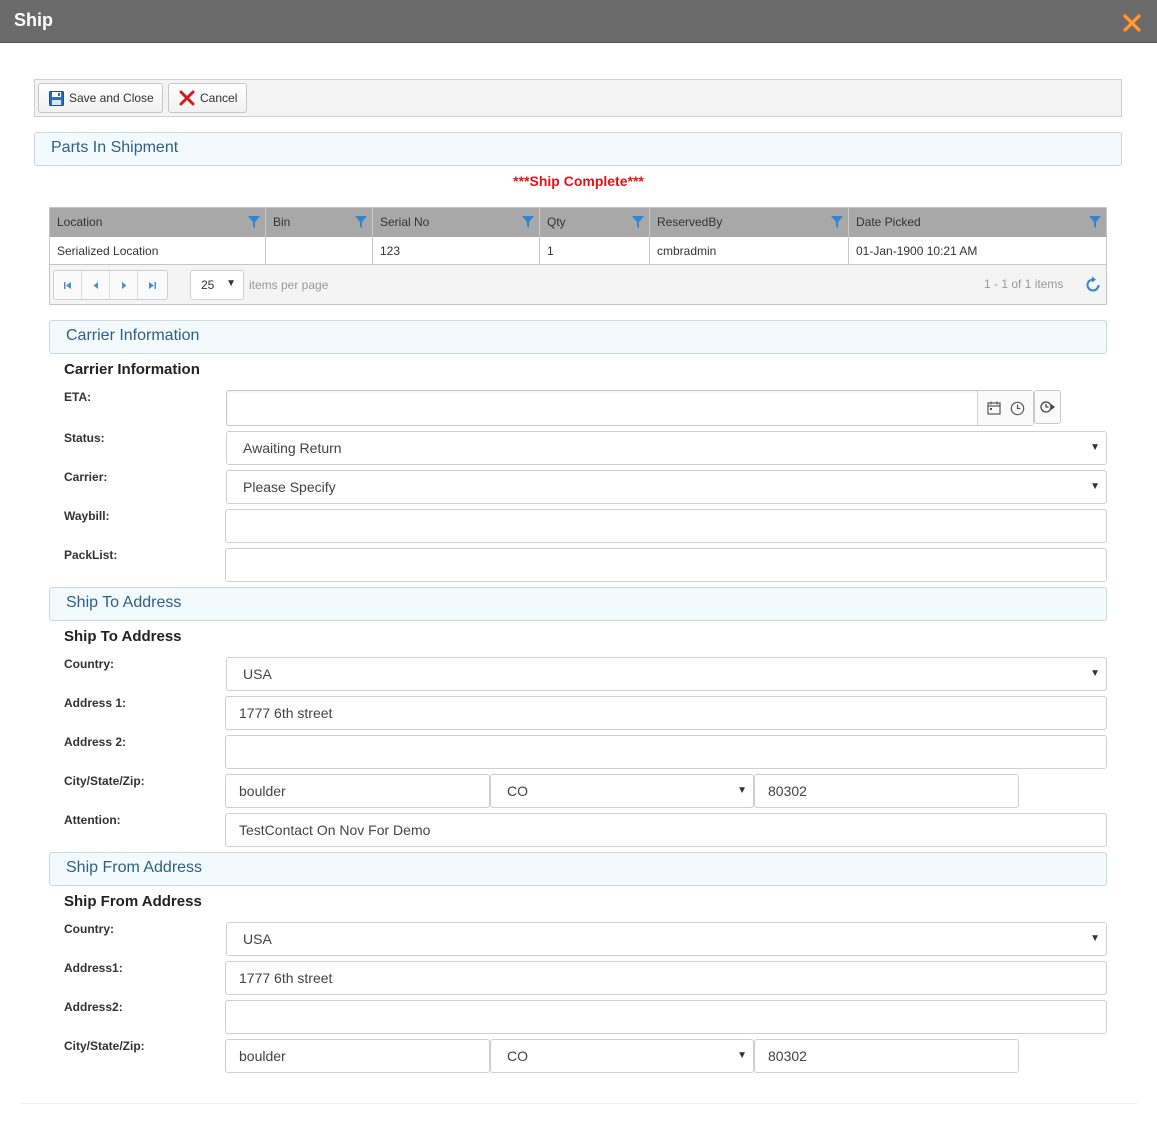  I want to click on pager-buttons, so click(110, 285).